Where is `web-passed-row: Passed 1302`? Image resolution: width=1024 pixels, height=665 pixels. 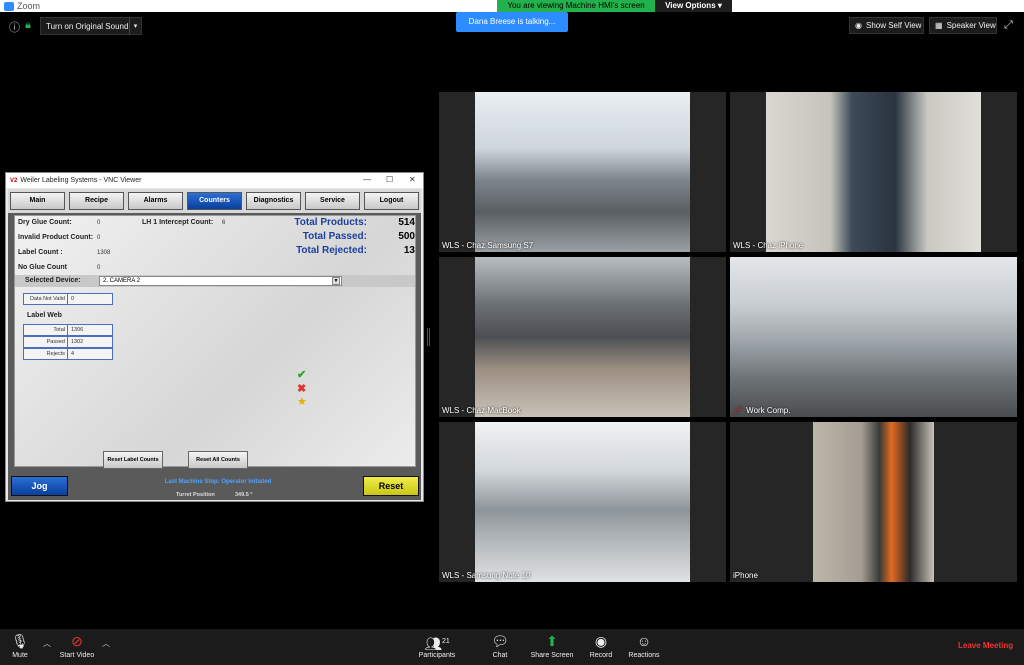
web-passed-row: Passed 1302 is located at coordinates (68, 342).